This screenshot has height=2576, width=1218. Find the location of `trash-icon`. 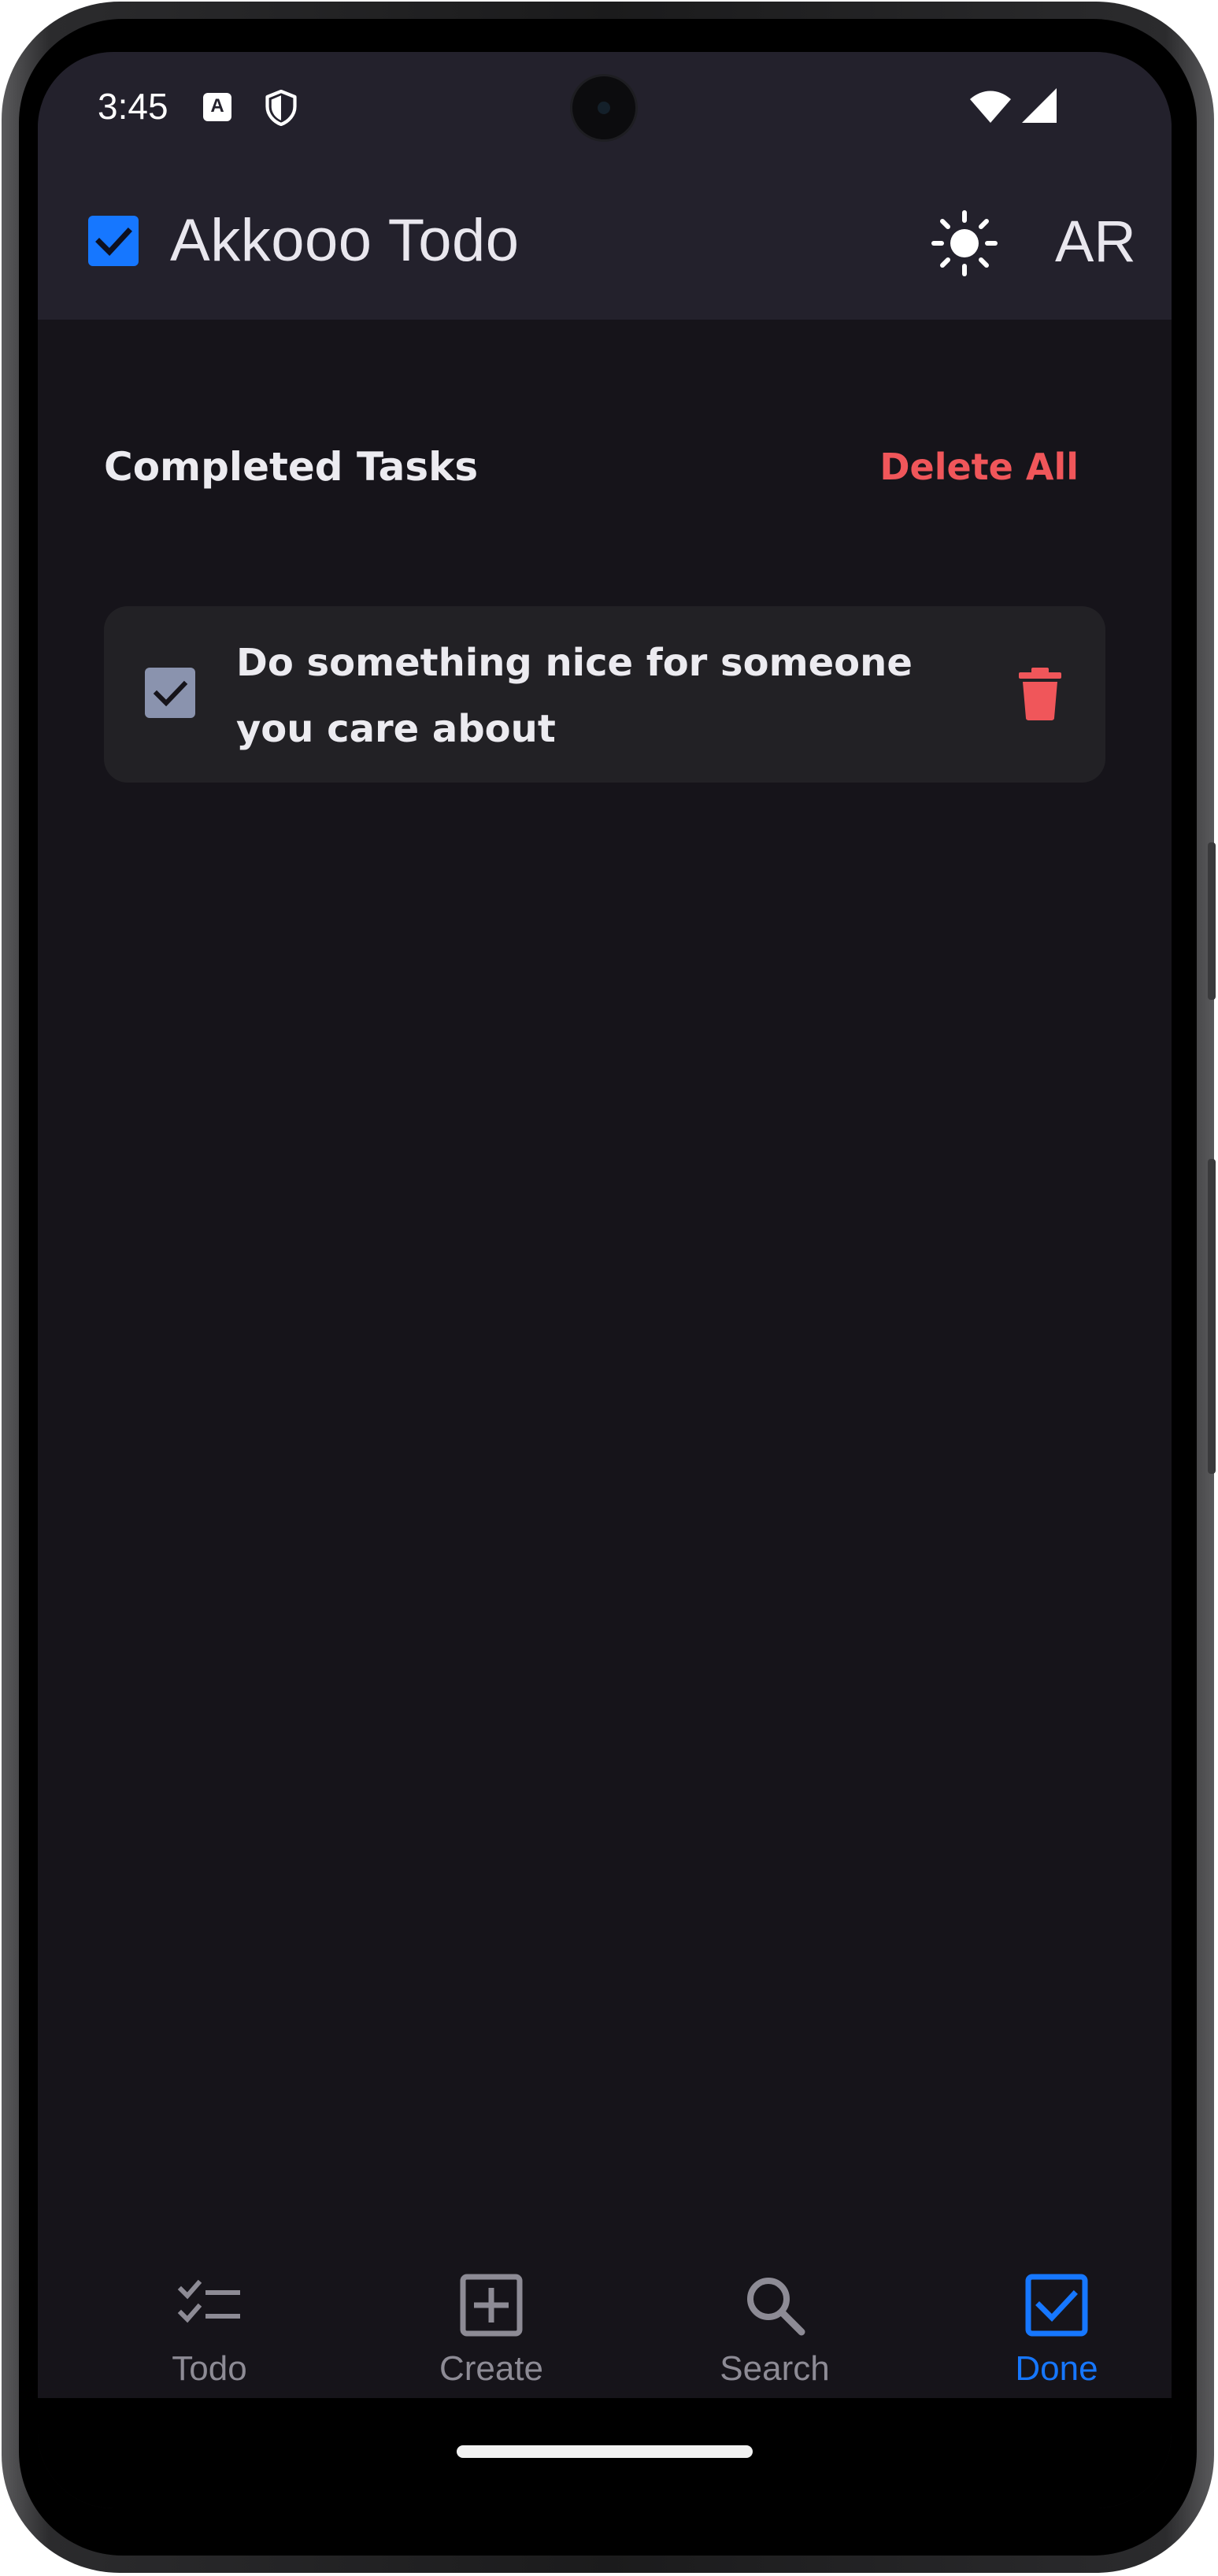

trash-icon is located at coordinates (1040, 694).